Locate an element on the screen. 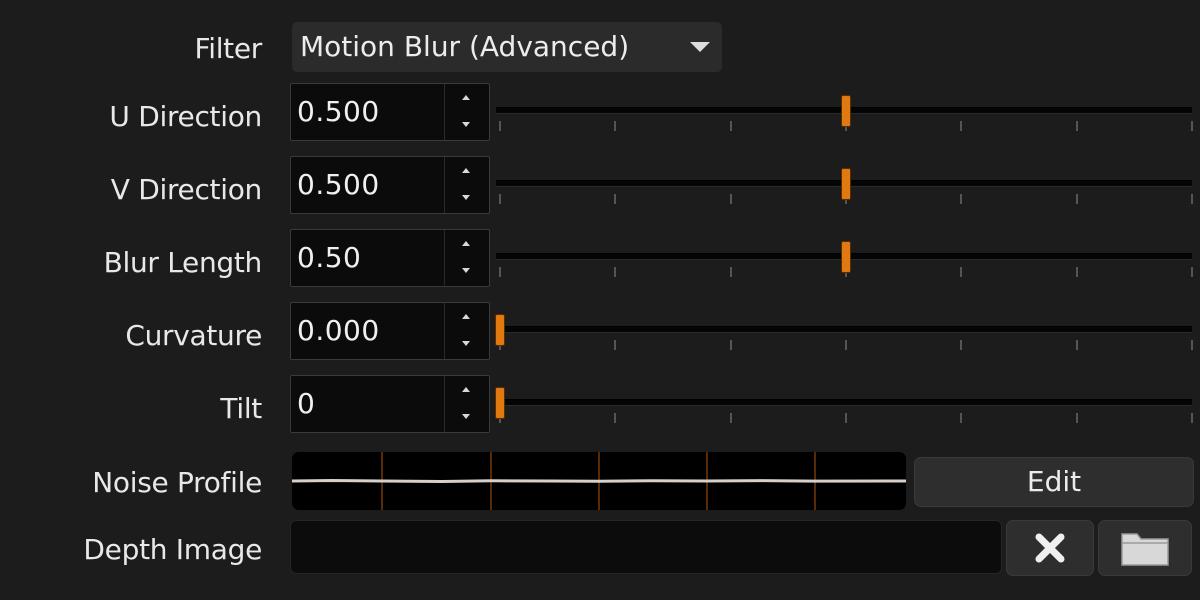 This screenshot has width=1200, height=600. u-direction-stepper is located at coordinates (466, 112).